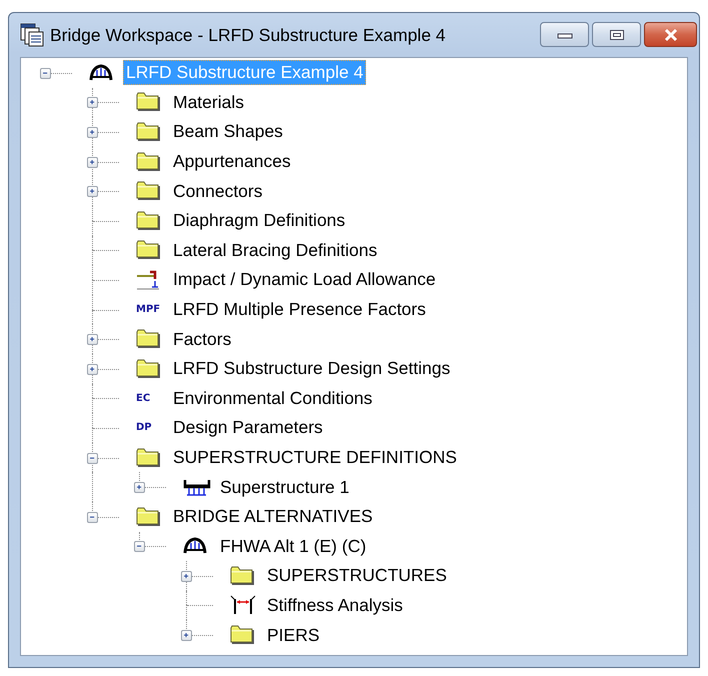 Image resolution: width=708 pixels, height=676 pixels. I want to click on icon-label: DP, so click(144, 428).